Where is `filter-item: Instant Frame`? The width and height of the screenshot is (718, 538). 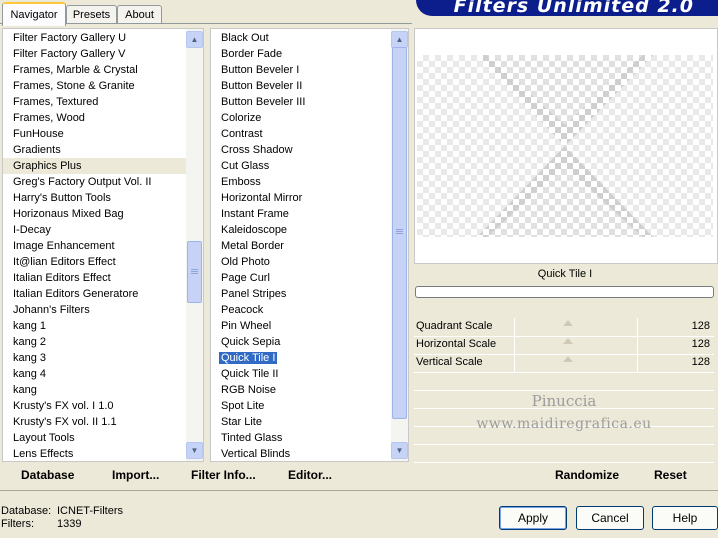 filter-item: Instant Frame is located at coordinates (301, 214).